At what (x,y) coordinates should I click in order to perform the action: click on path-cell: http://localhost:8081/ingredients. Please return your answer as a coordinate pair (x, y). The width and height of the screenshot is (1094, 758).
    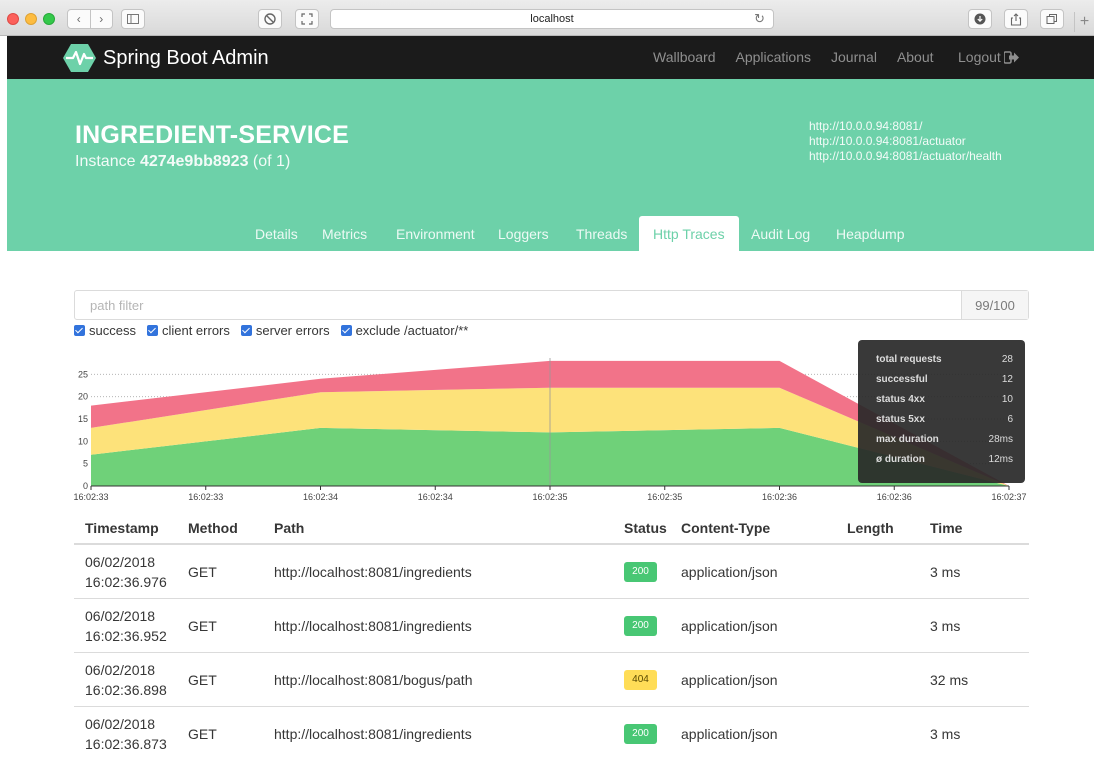
    Looking at the image, I should click on (373, 733).